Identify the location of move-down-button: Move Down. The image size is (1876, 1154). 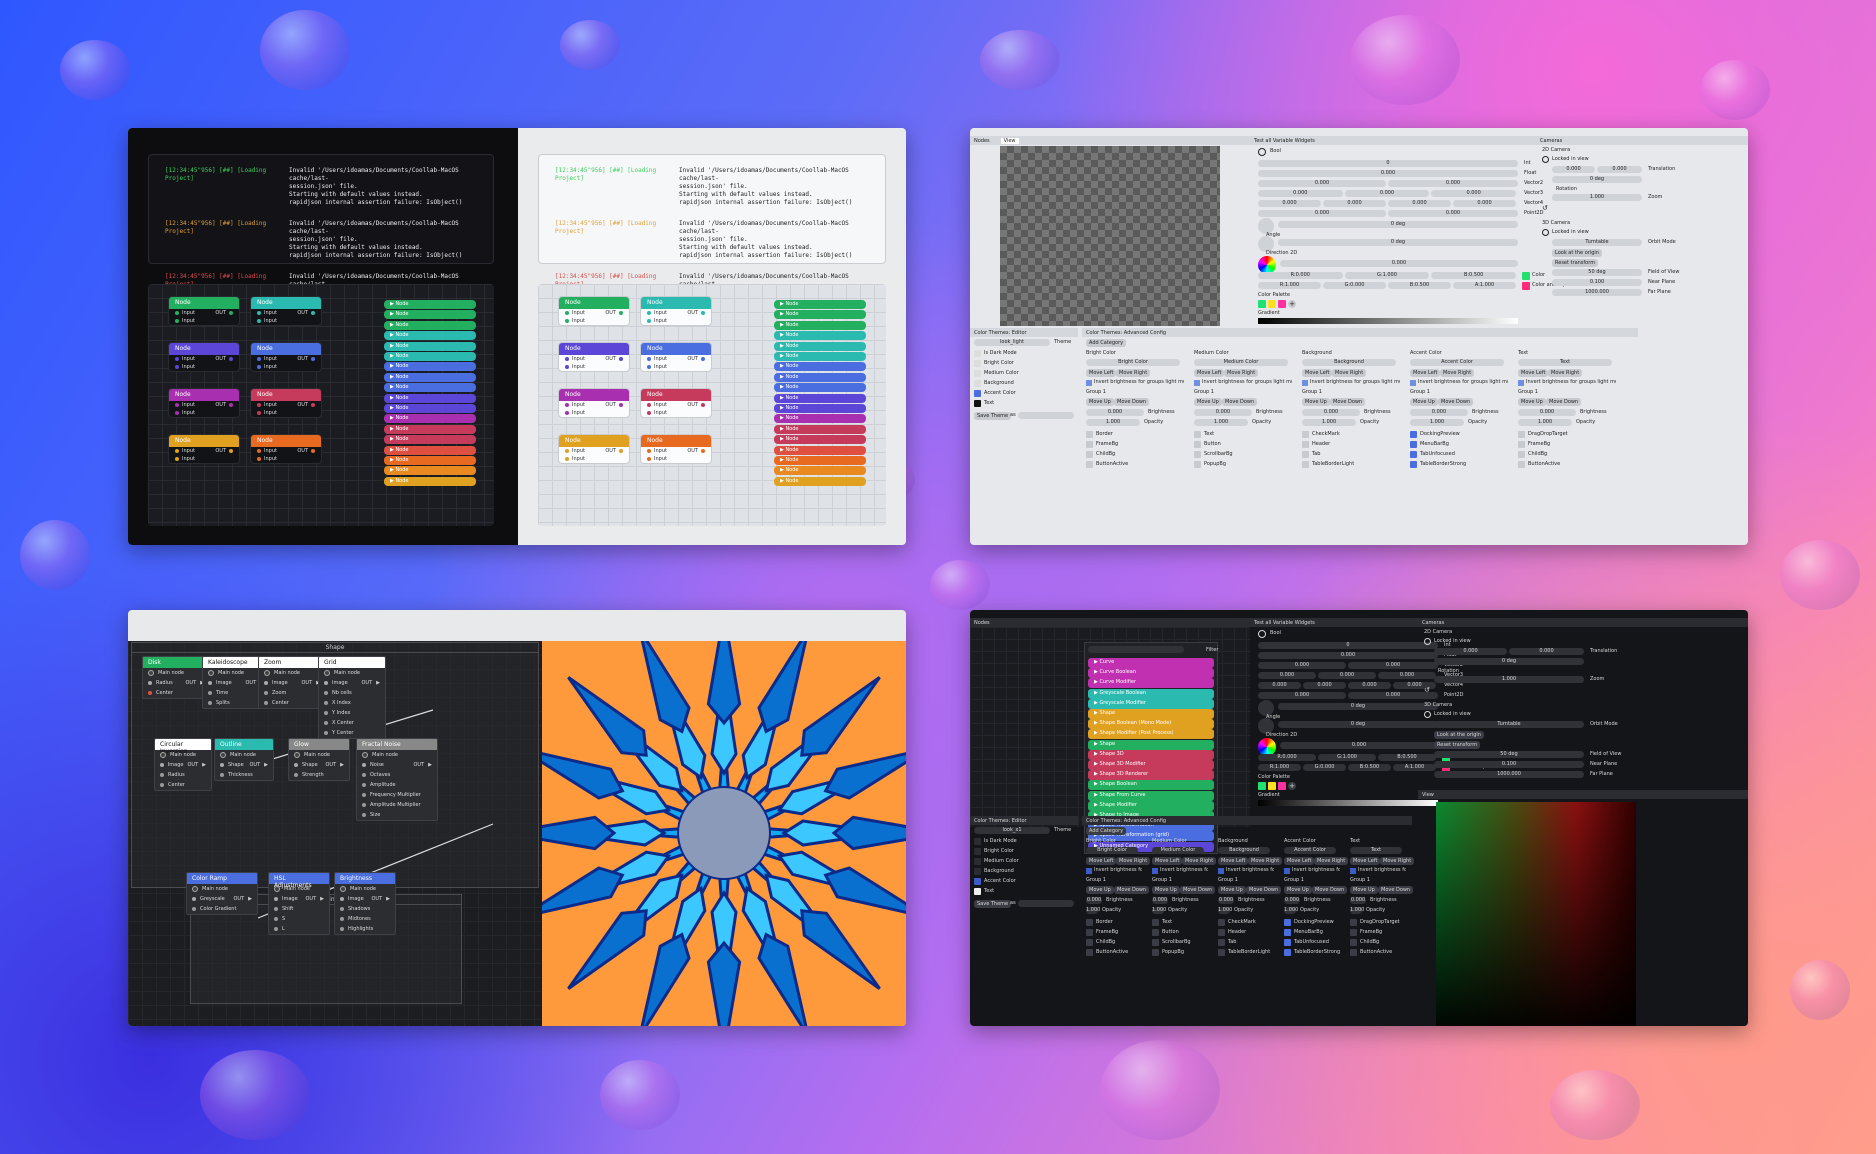
(1456, 402).